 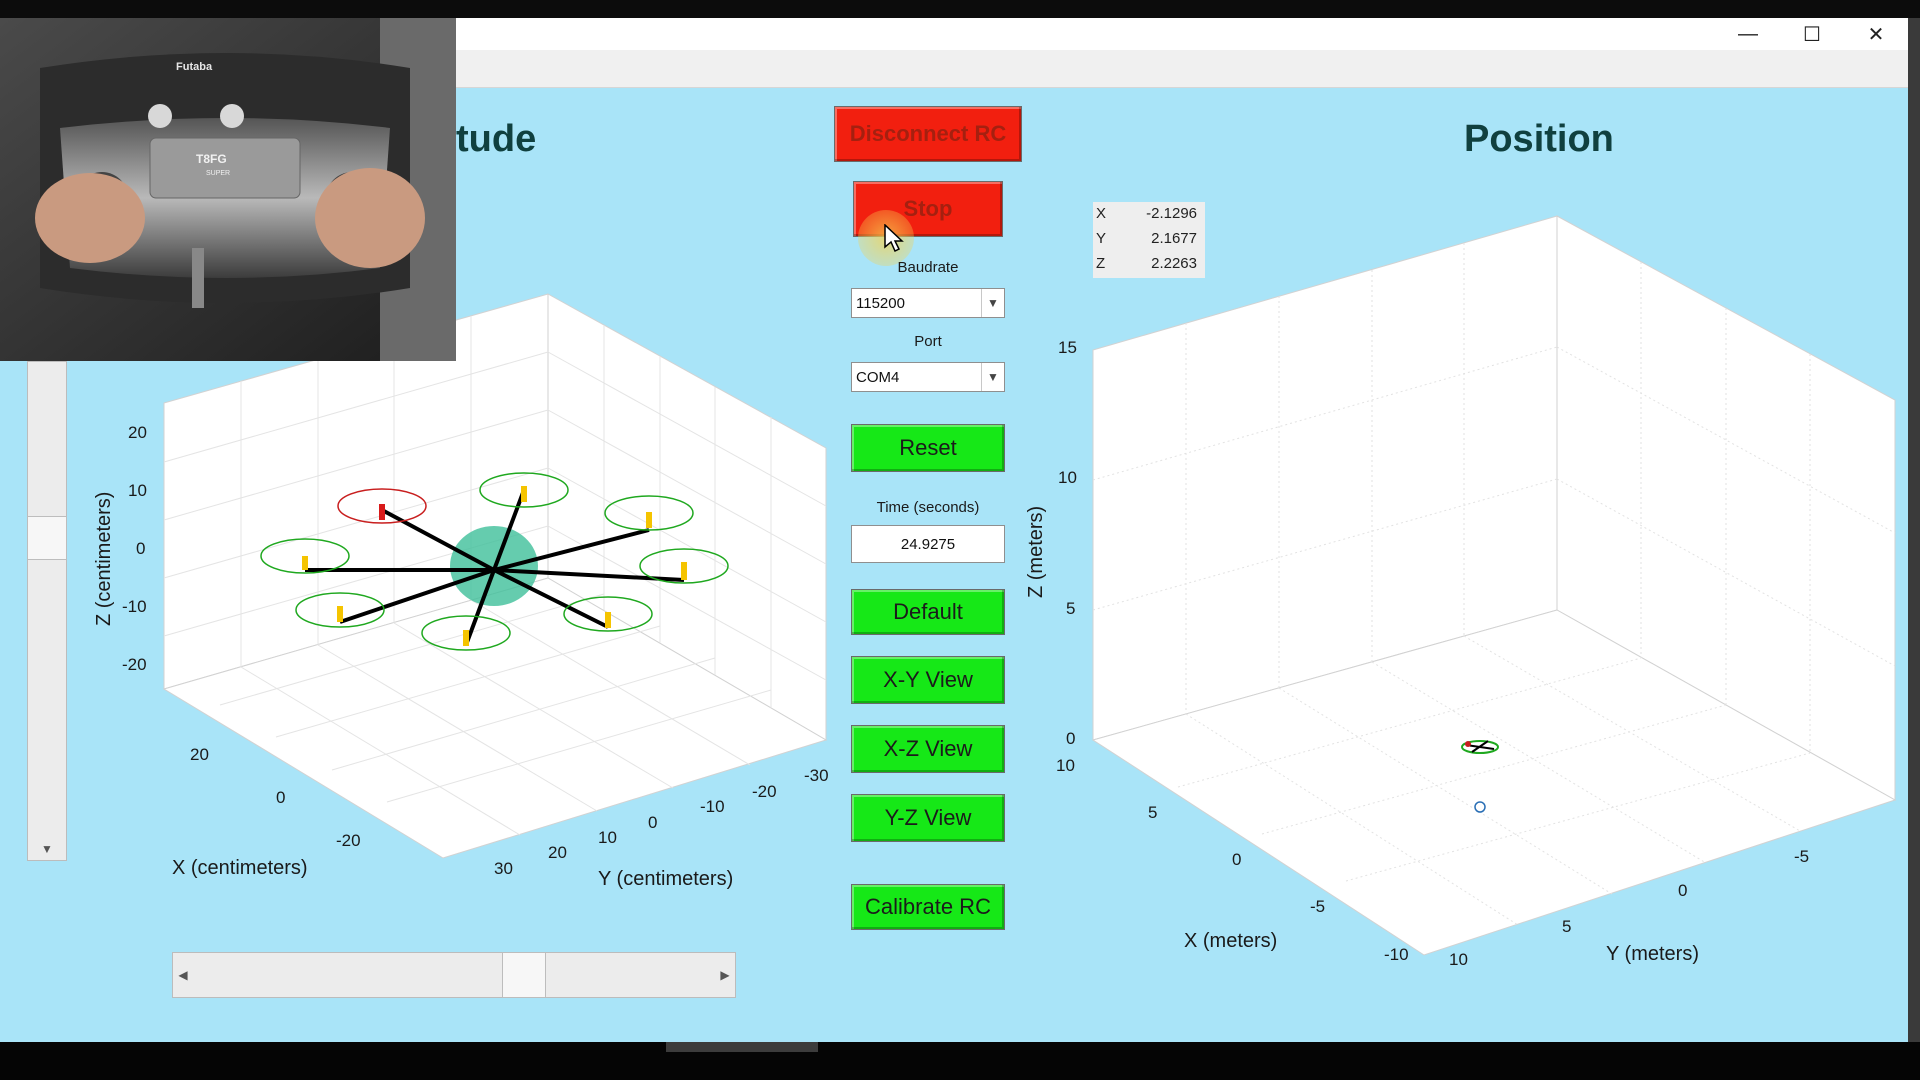 I want to click on horizontal-slider-thumb, so click(x=524, y=975).